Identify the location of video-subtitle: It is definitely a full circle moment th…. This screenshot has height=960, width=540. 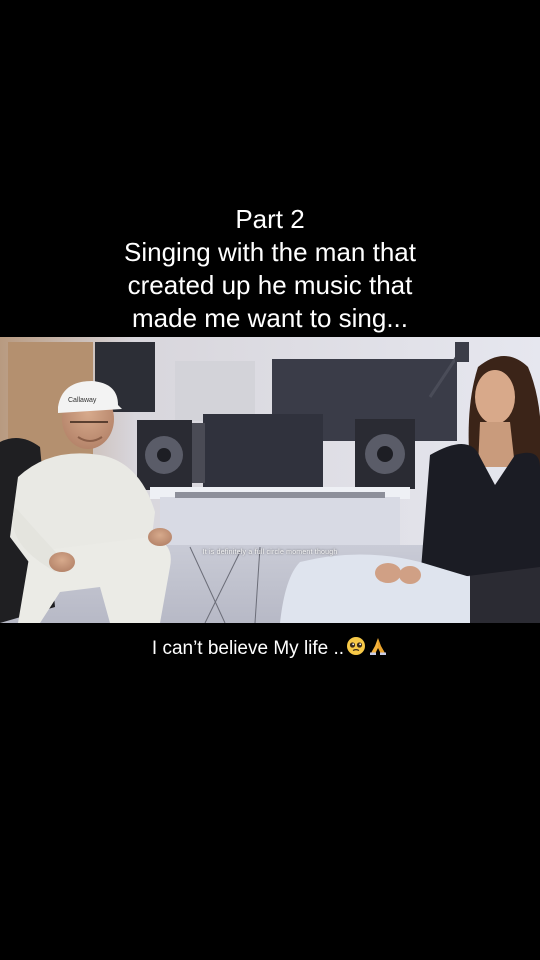
(270, 552).